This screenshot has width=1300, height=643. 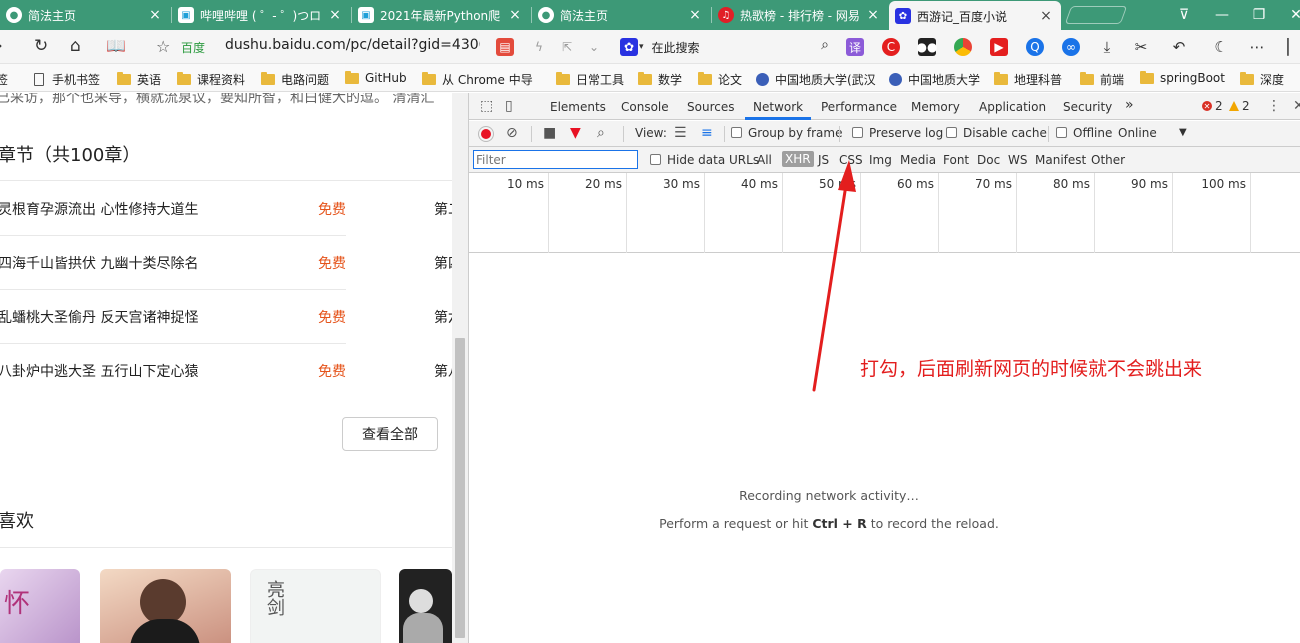 I want to click on tab-memory: Memory, so click(x=935, y=107).